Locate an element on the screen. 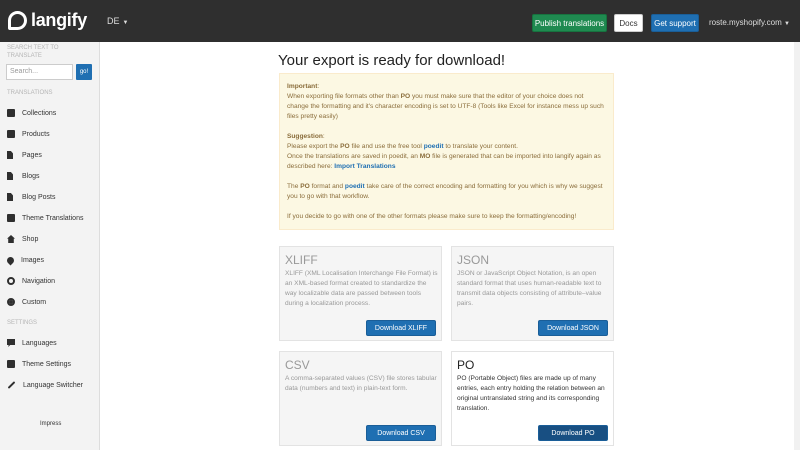  search-heading: SEARCH TEXT TO TRANSLATE is located at coordinates (33, 52).